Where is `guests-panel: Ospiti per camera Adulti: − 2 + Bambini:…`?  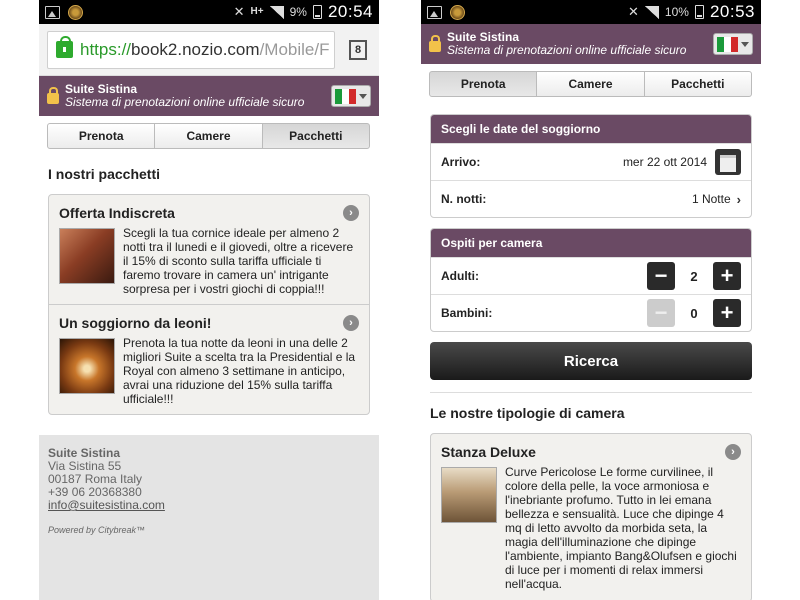
guests-panel: Ospiti per camera Adulti: − 2 + Bambini:… is located at coordinates (591, 280).